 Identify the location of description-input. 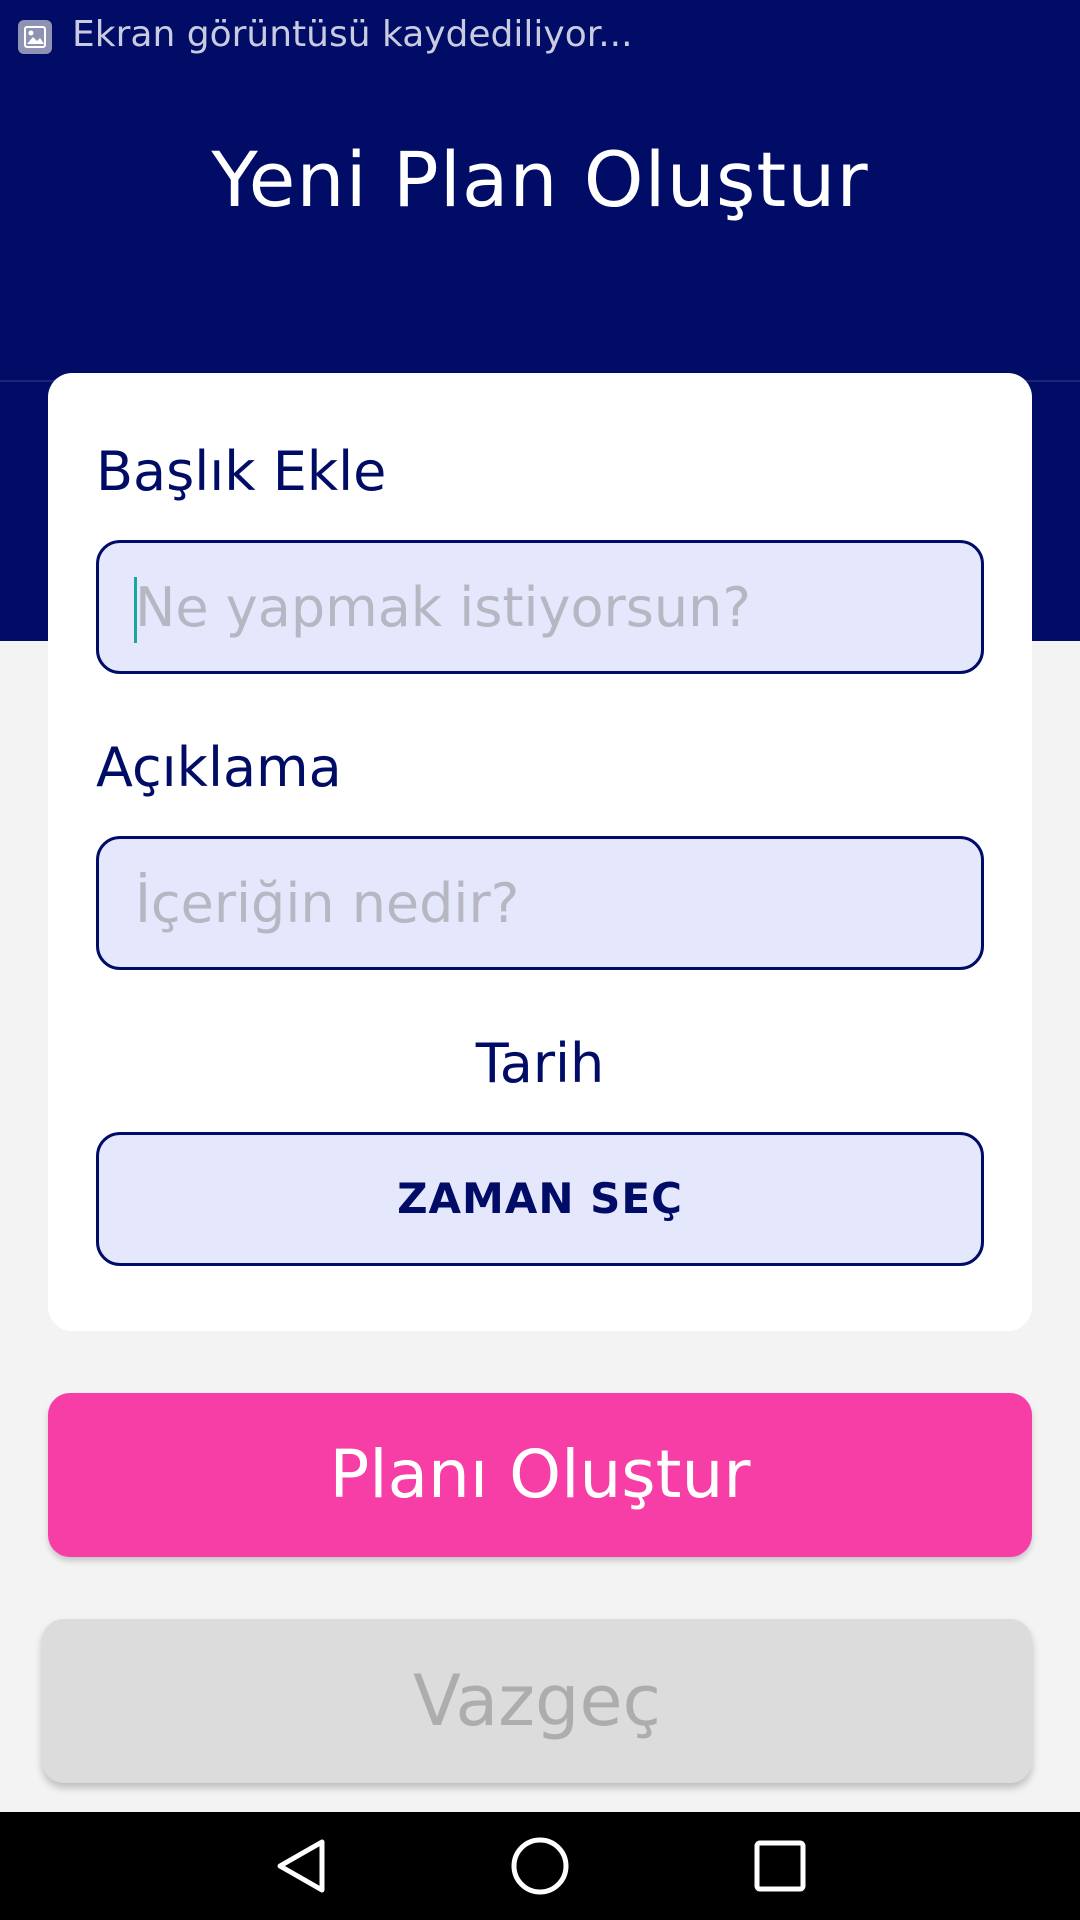
(545, 903).